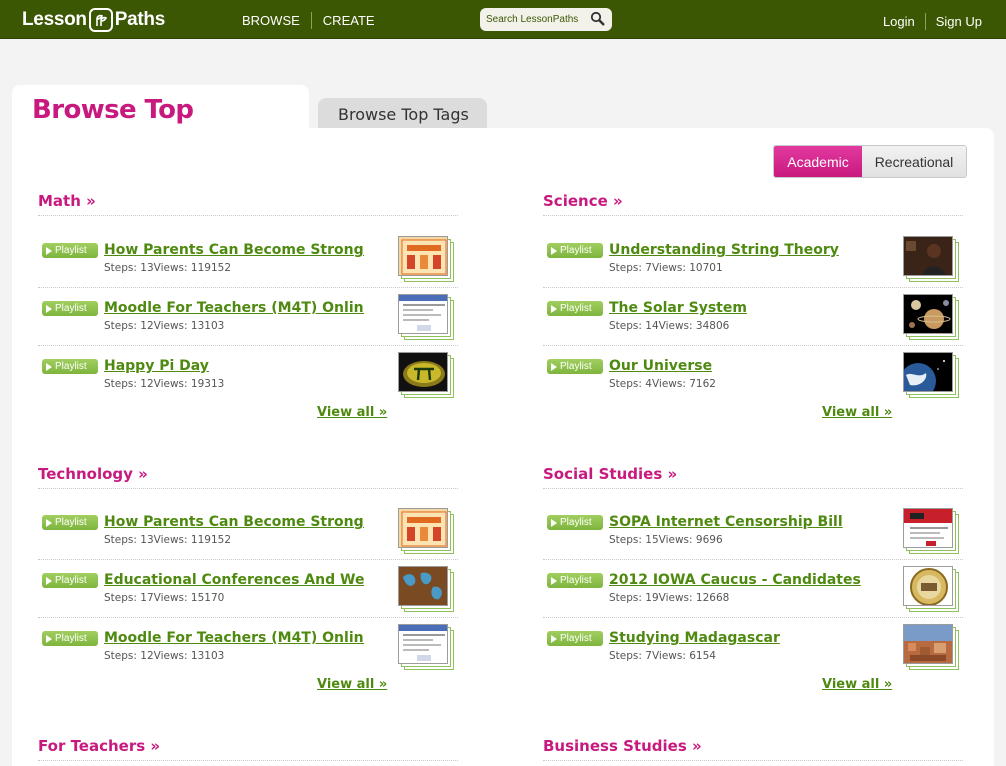 Image resolution: width=1006 pixels, height=766 pixels. I want to click on playlist-meta: Steps: 19Views: 12668, so click(669, 598).